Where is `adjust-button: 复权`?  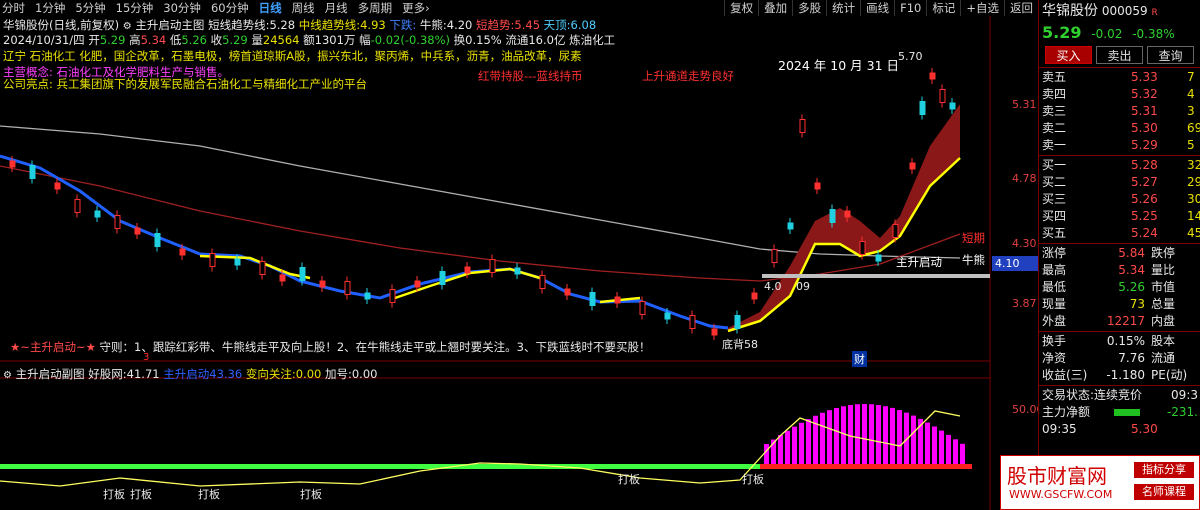
adjust-button: 复权 is located at coordinates (741, 8).